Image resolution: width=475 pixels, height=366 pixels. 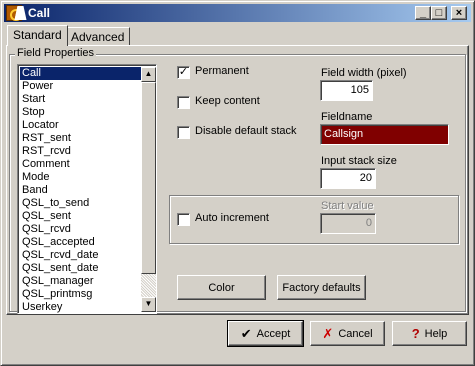 What do you see at coordinates (273, 333) in the screenshot?
I see `accept-button-label: Accept` at bounding box center [273, 333].